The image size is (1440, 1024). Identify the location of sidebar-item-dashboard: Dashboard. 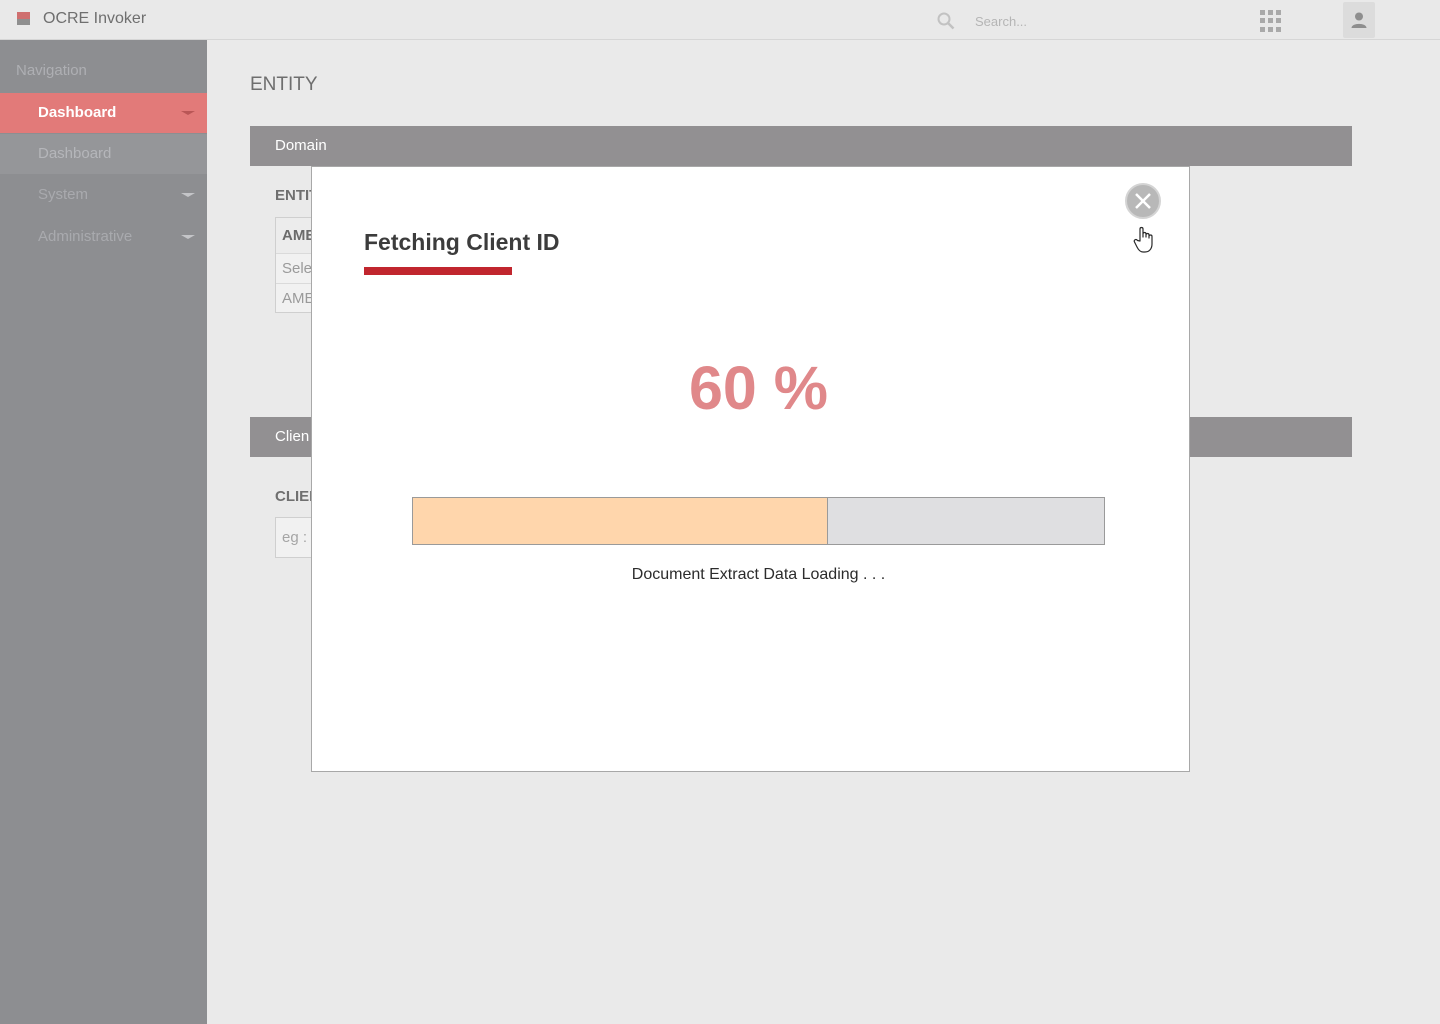
(103, 113).